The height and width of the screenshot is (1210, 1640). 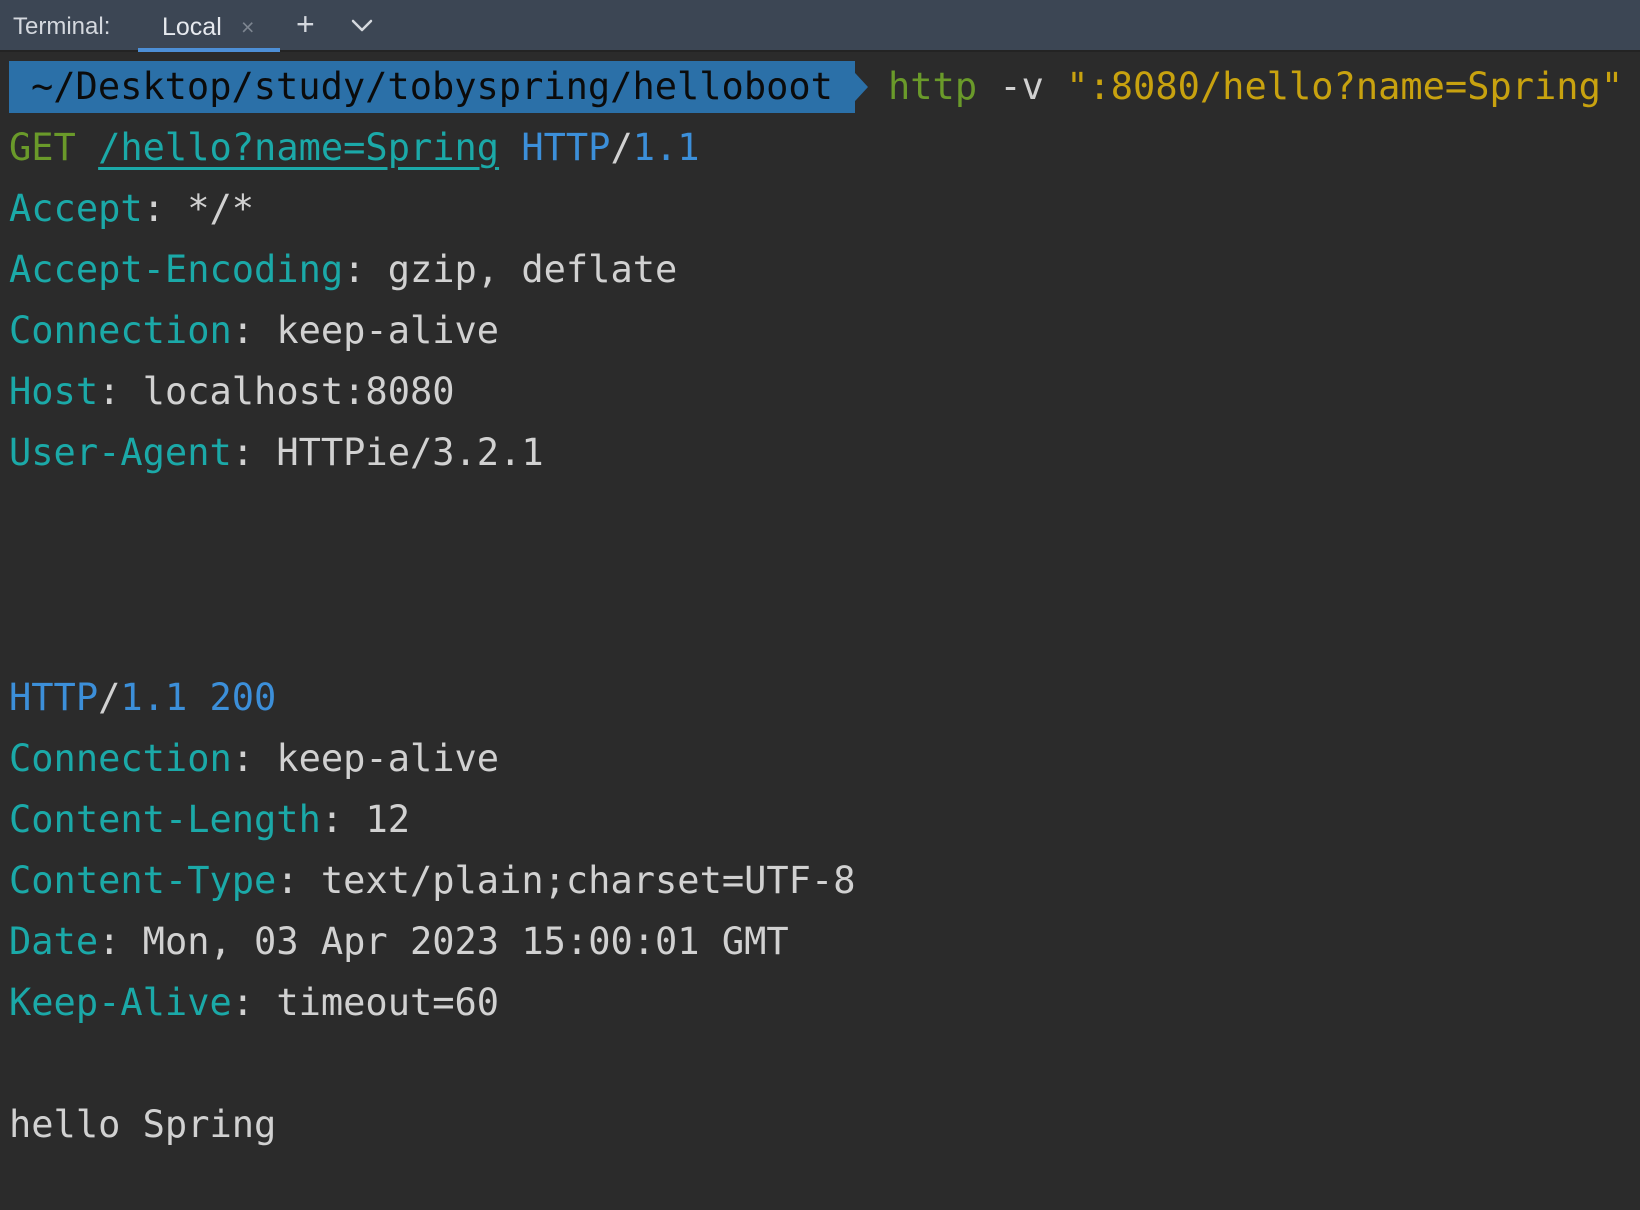 I want to click on response-header: Content-Length: 12, so click(x=209, y=819).